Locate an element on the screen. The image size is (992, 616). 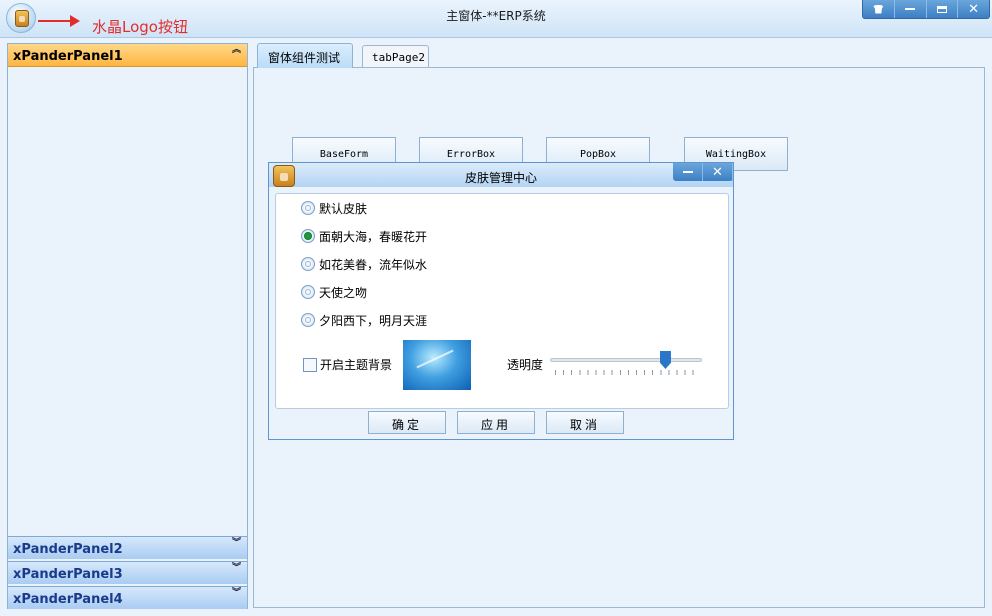
opacity-slider-track is located at coordinates (626, 360).